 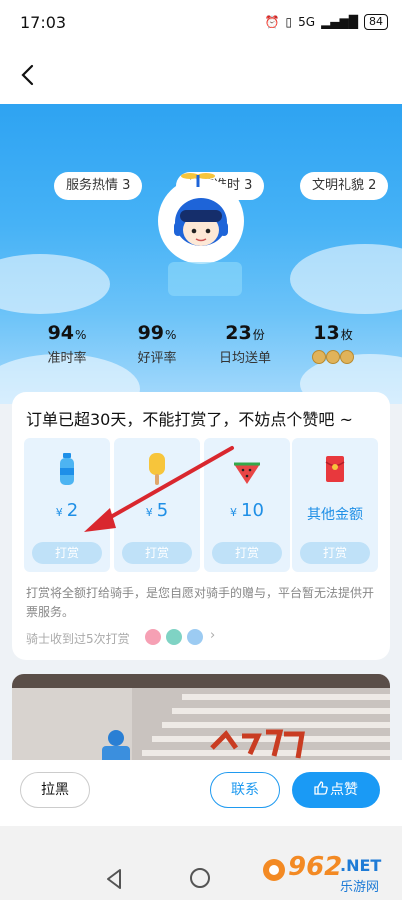 What do you see at coordinates (201, 24) in the screenshot?
I see `status-bar: 17:03 ⏰ ▯ 5G ▂▄▆█ 84` at bounding box center [201, 24].